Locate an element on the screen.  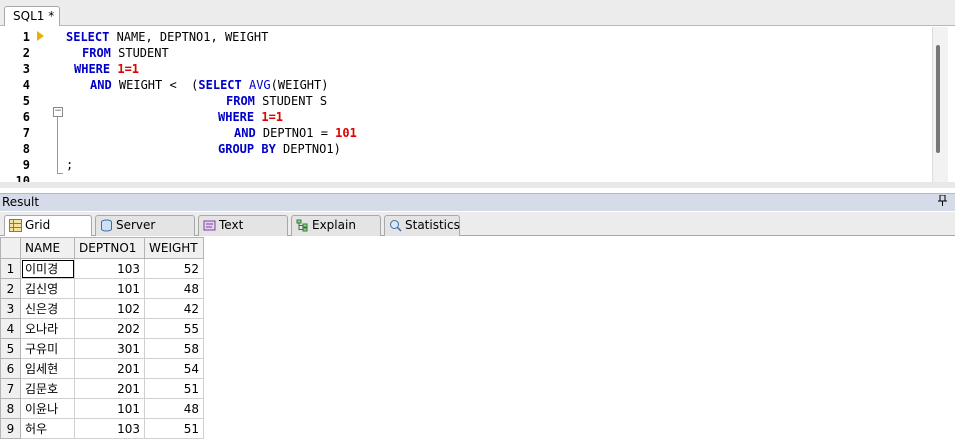
cell-name: 김문호 is located at coordinates (47, 388).